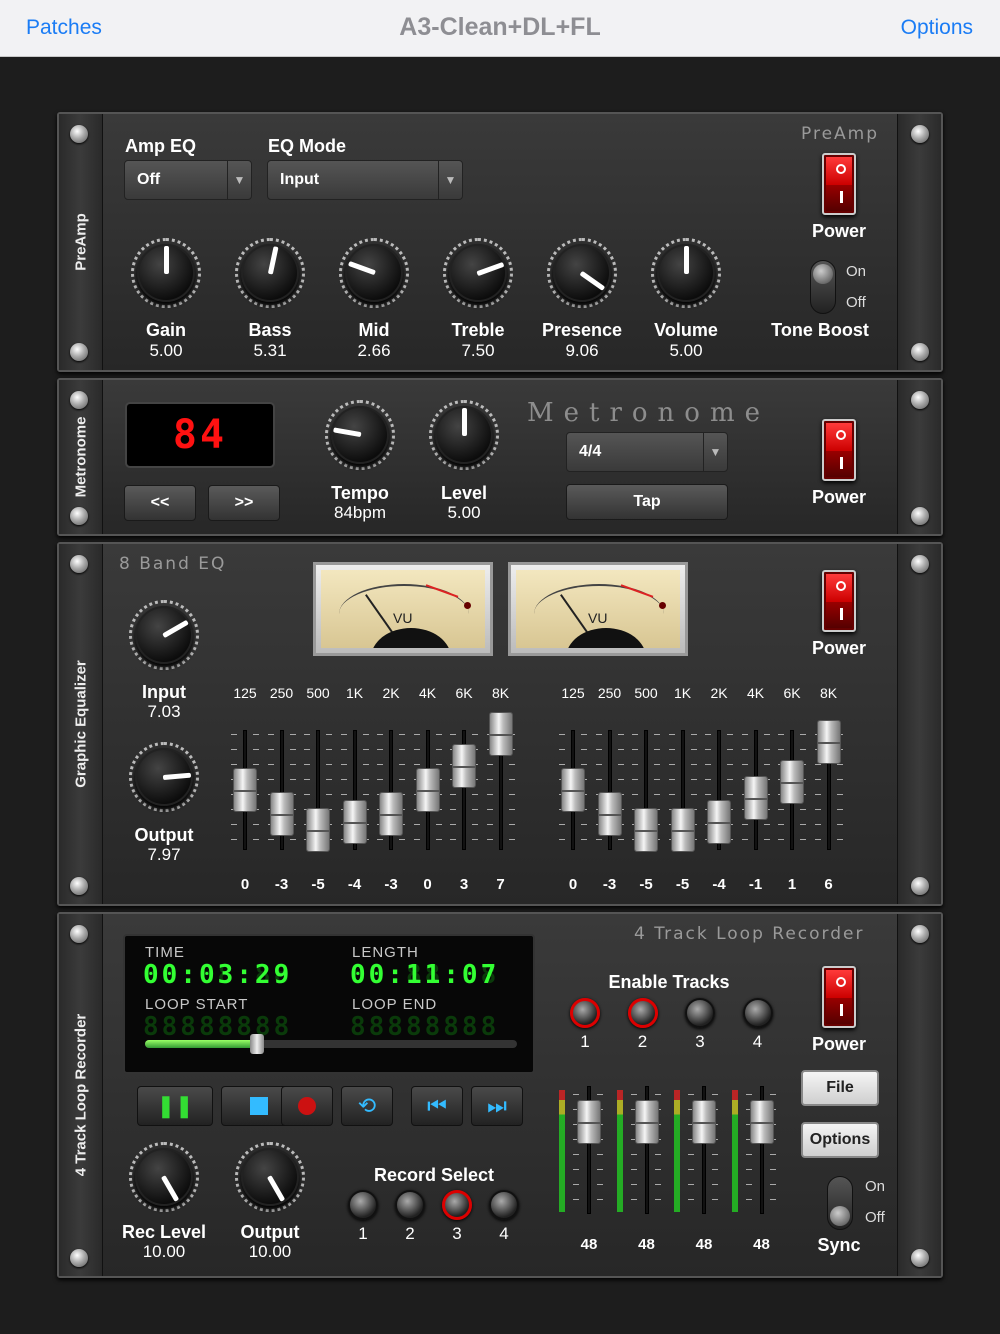  Describe the element at coordinates (307, 1106) in the screenshot. I see `record-button` at that location.